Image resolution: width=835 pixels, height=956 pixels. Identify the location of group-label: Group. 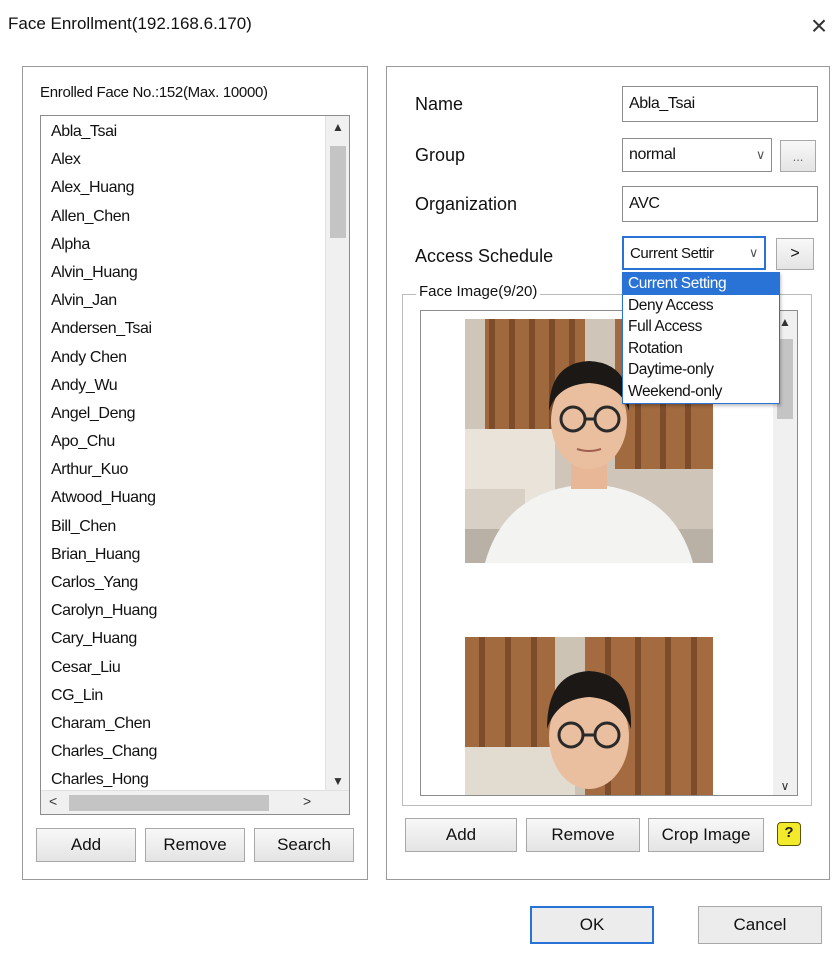
(440, 155).